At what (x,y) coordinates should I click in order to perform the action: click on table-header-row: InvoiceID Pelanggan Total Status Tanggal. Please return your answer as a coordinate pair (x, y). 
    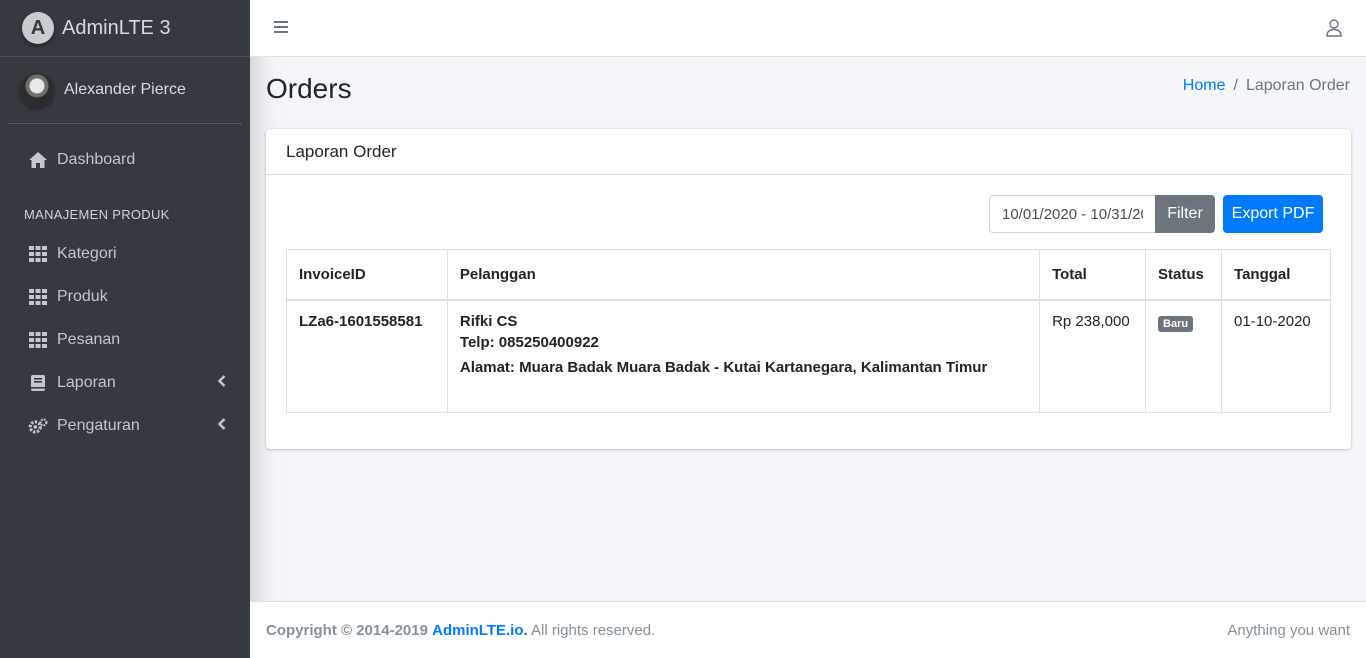
    Looking at the image, I should click on (808, 275).